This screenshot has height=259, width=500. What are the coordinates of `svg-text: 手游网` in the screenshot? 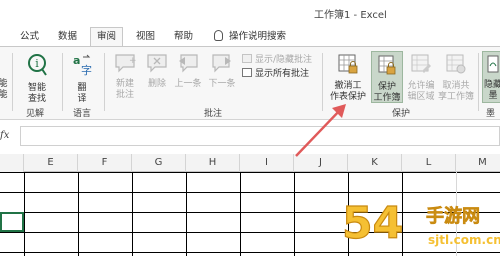 It's located at (453, 216).